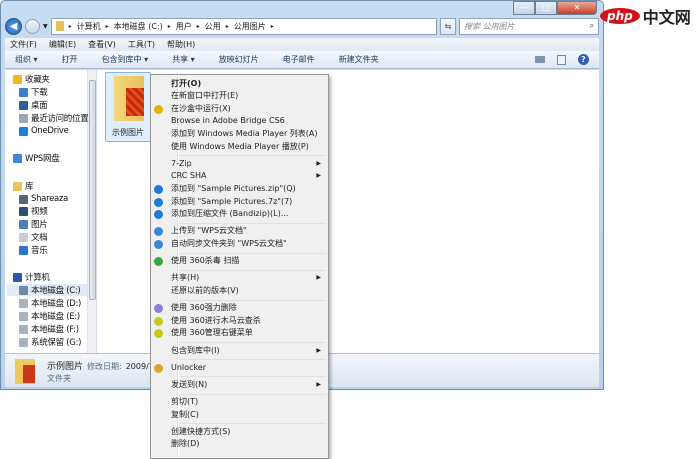 This screenshot has height=459, width=700. Describe the element at coordinates (239, 121) in the screenshot. I see `context-menu-item: Browse in Adobe Bridge CS6` at that location.